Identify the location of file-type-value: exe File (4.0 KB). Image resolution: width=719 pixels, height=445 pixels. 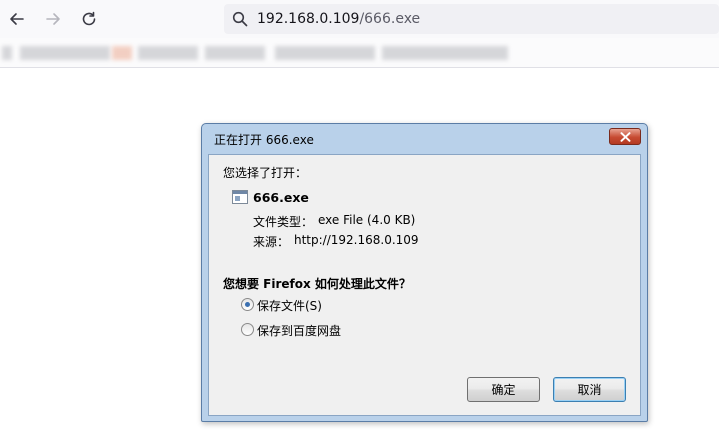
(367, 220).